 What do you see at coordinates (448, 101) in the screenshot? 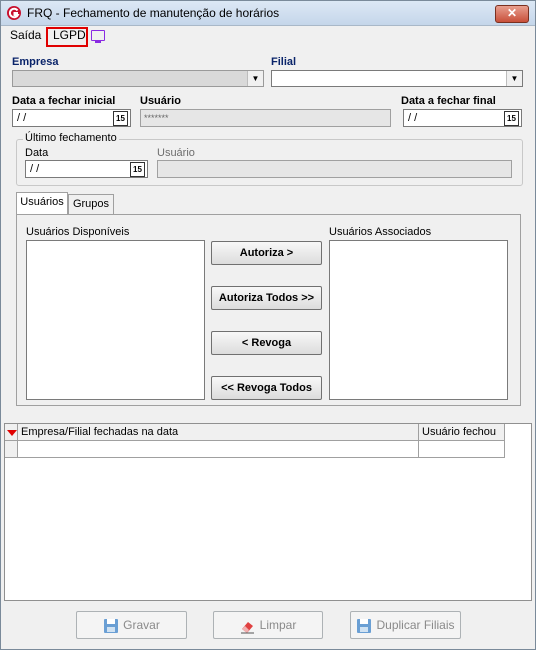
I see `data-final-label: Data a fechar final` at bounding box center [448, 101].